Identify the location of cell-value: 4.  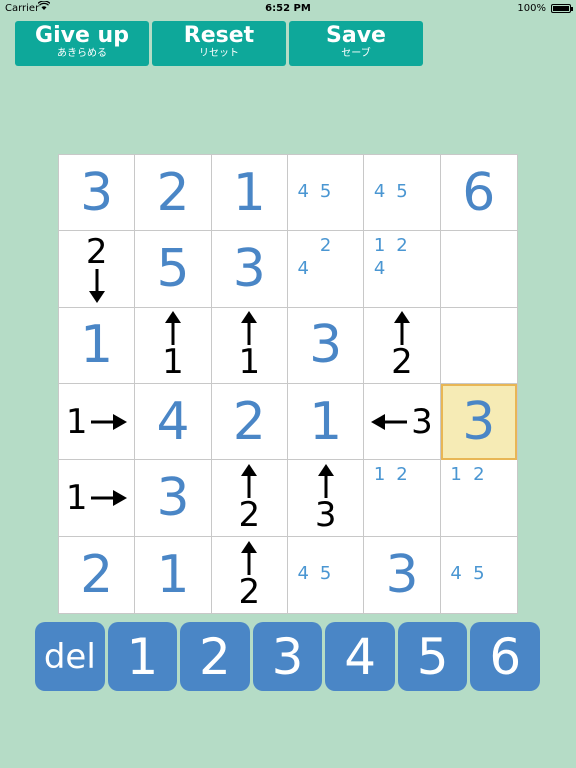
(173, 421).